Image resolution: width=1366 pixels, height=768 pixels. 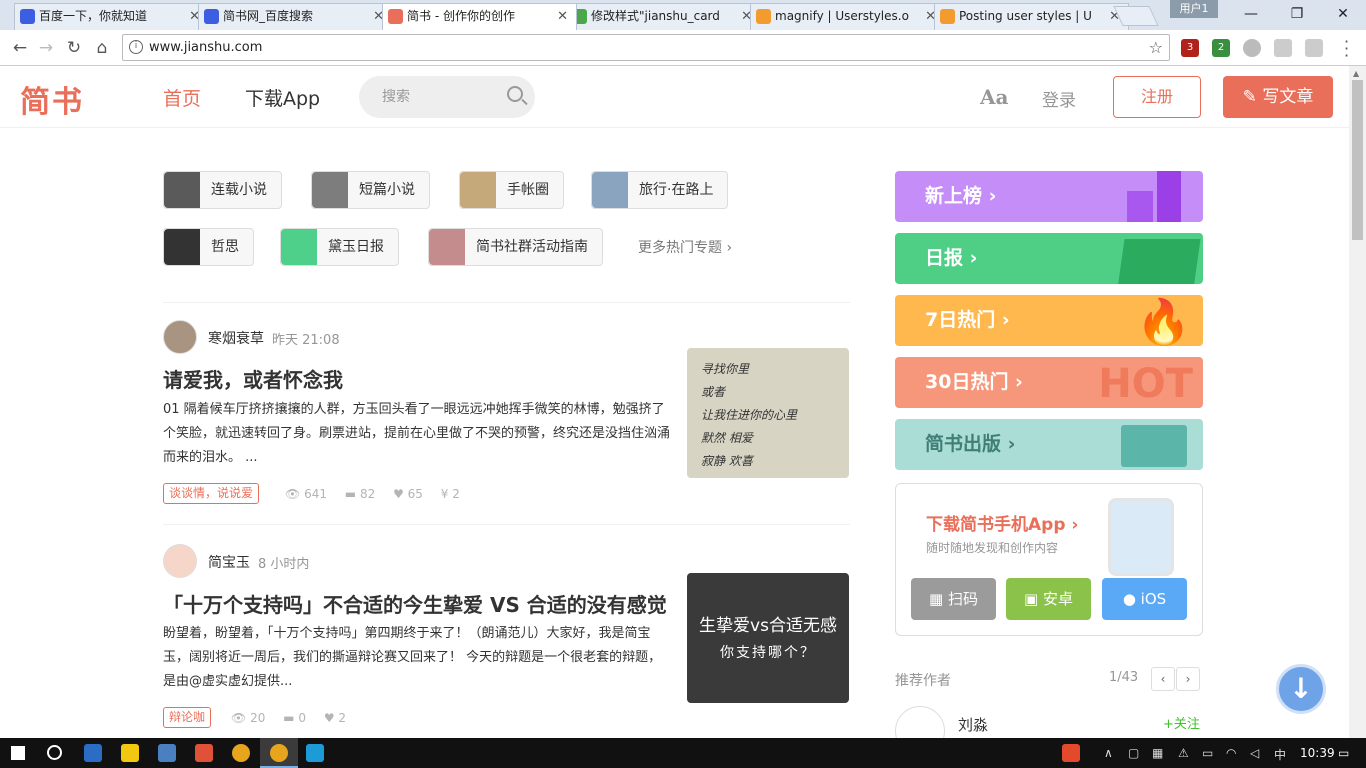 I want to click on article-author: 简宝玉, so click(x=229, y=562).